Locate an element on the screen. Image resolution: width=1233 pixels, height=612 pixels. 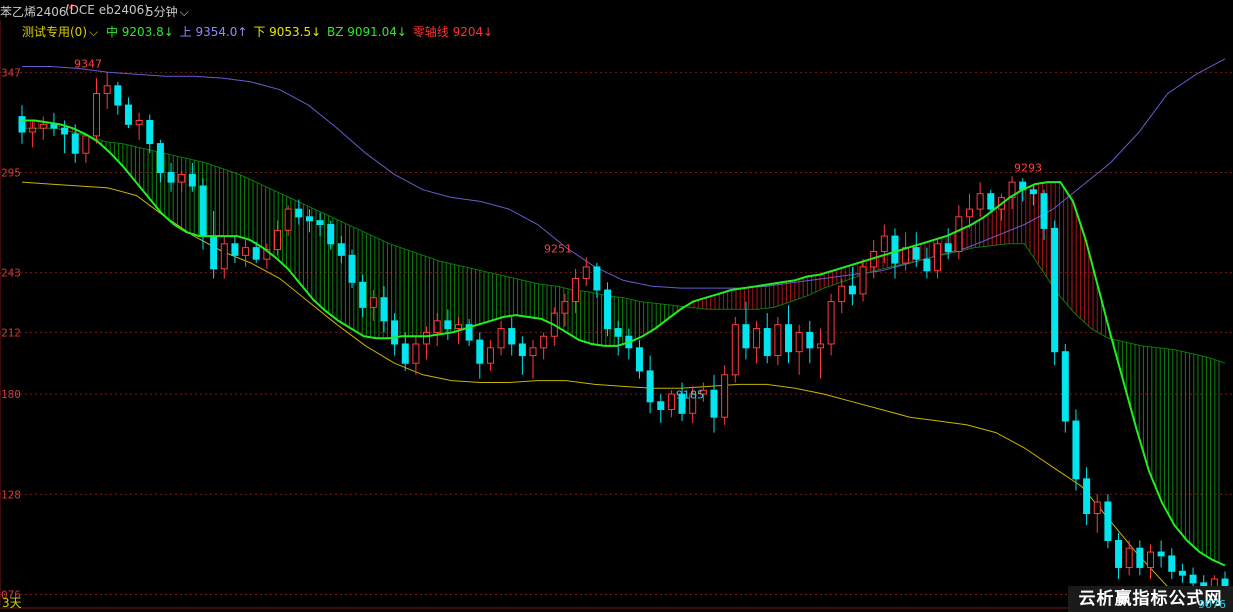
y-tick-label: 243 is located at coordinates (11, 273).